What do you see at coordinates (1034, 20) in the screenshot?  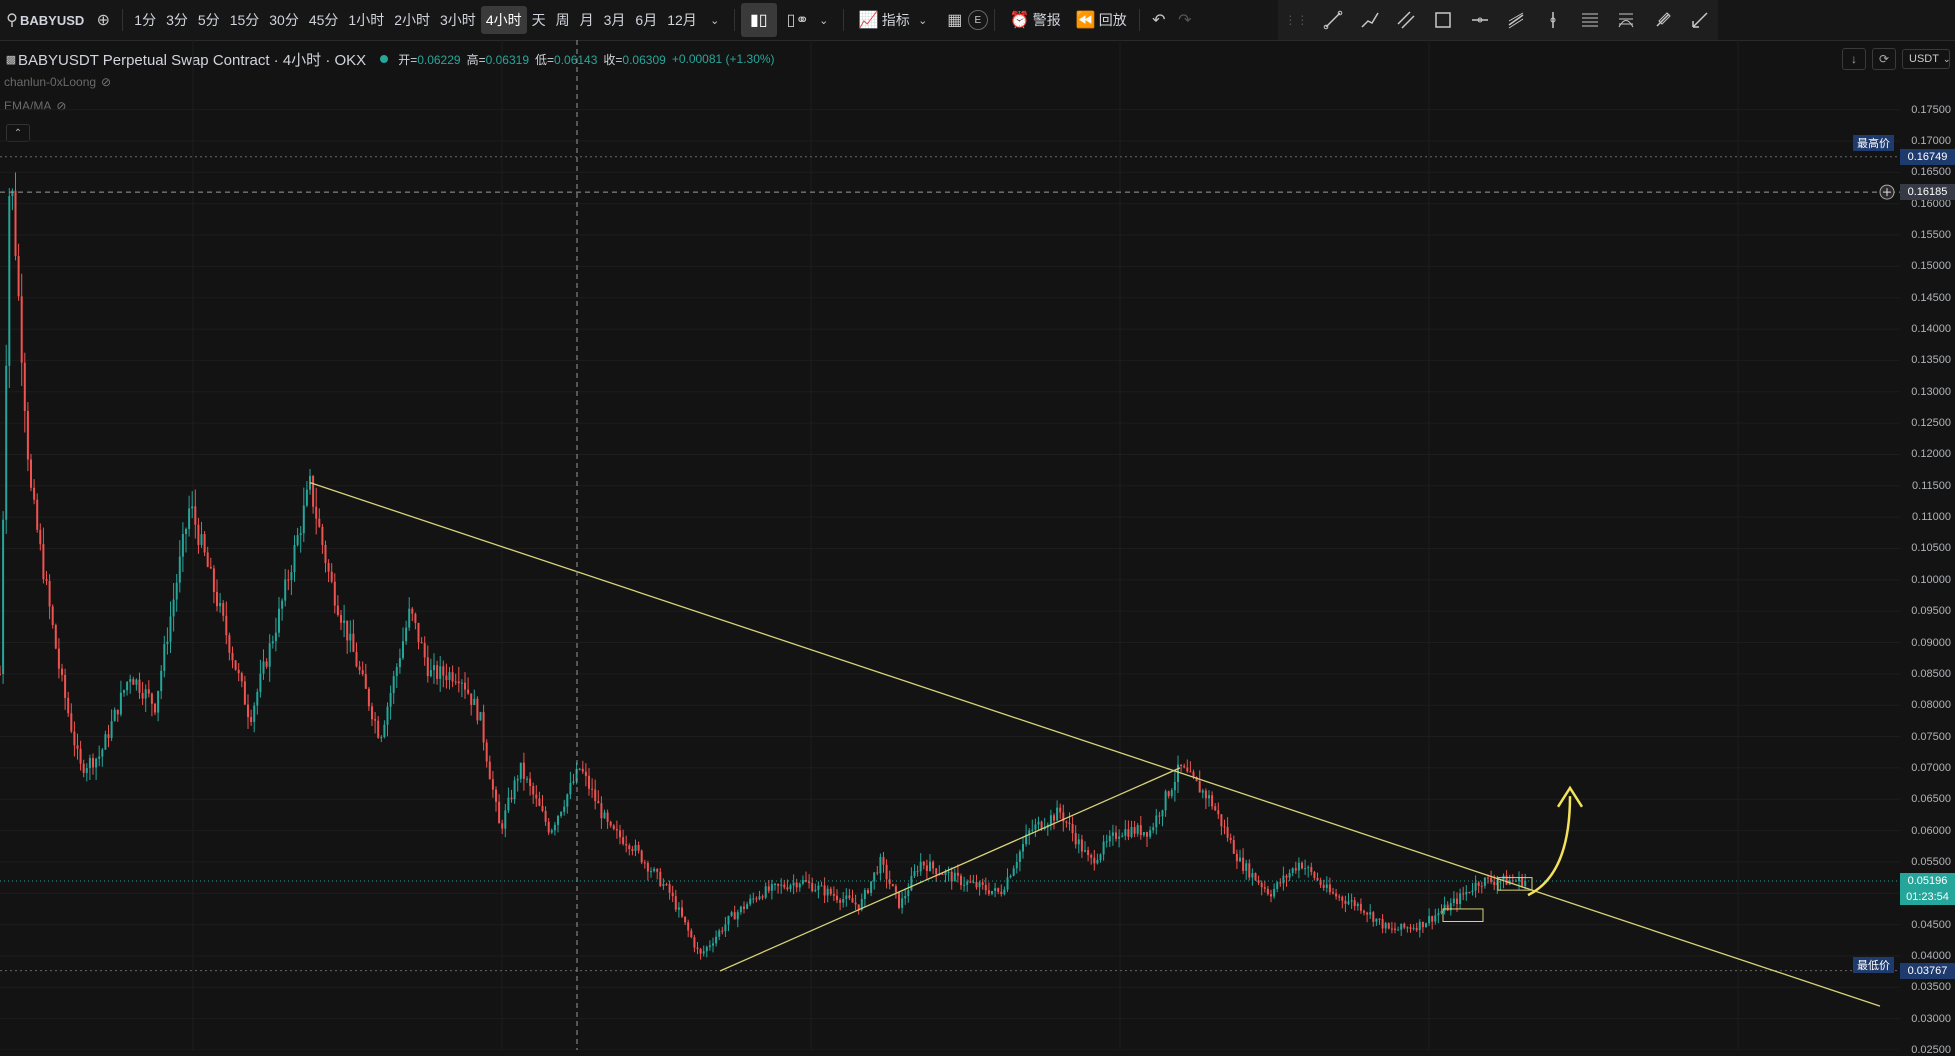 I see `alert-button: ⏰ 警报` at bounding box center [1034, 20].